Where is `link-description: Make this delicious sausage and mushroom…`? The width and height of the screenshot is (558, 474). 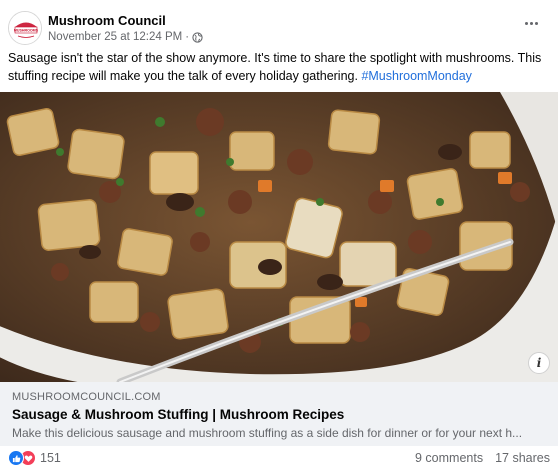
link-description: Make this delicious sausage and mushroom… is located at coordinates (267, 433).